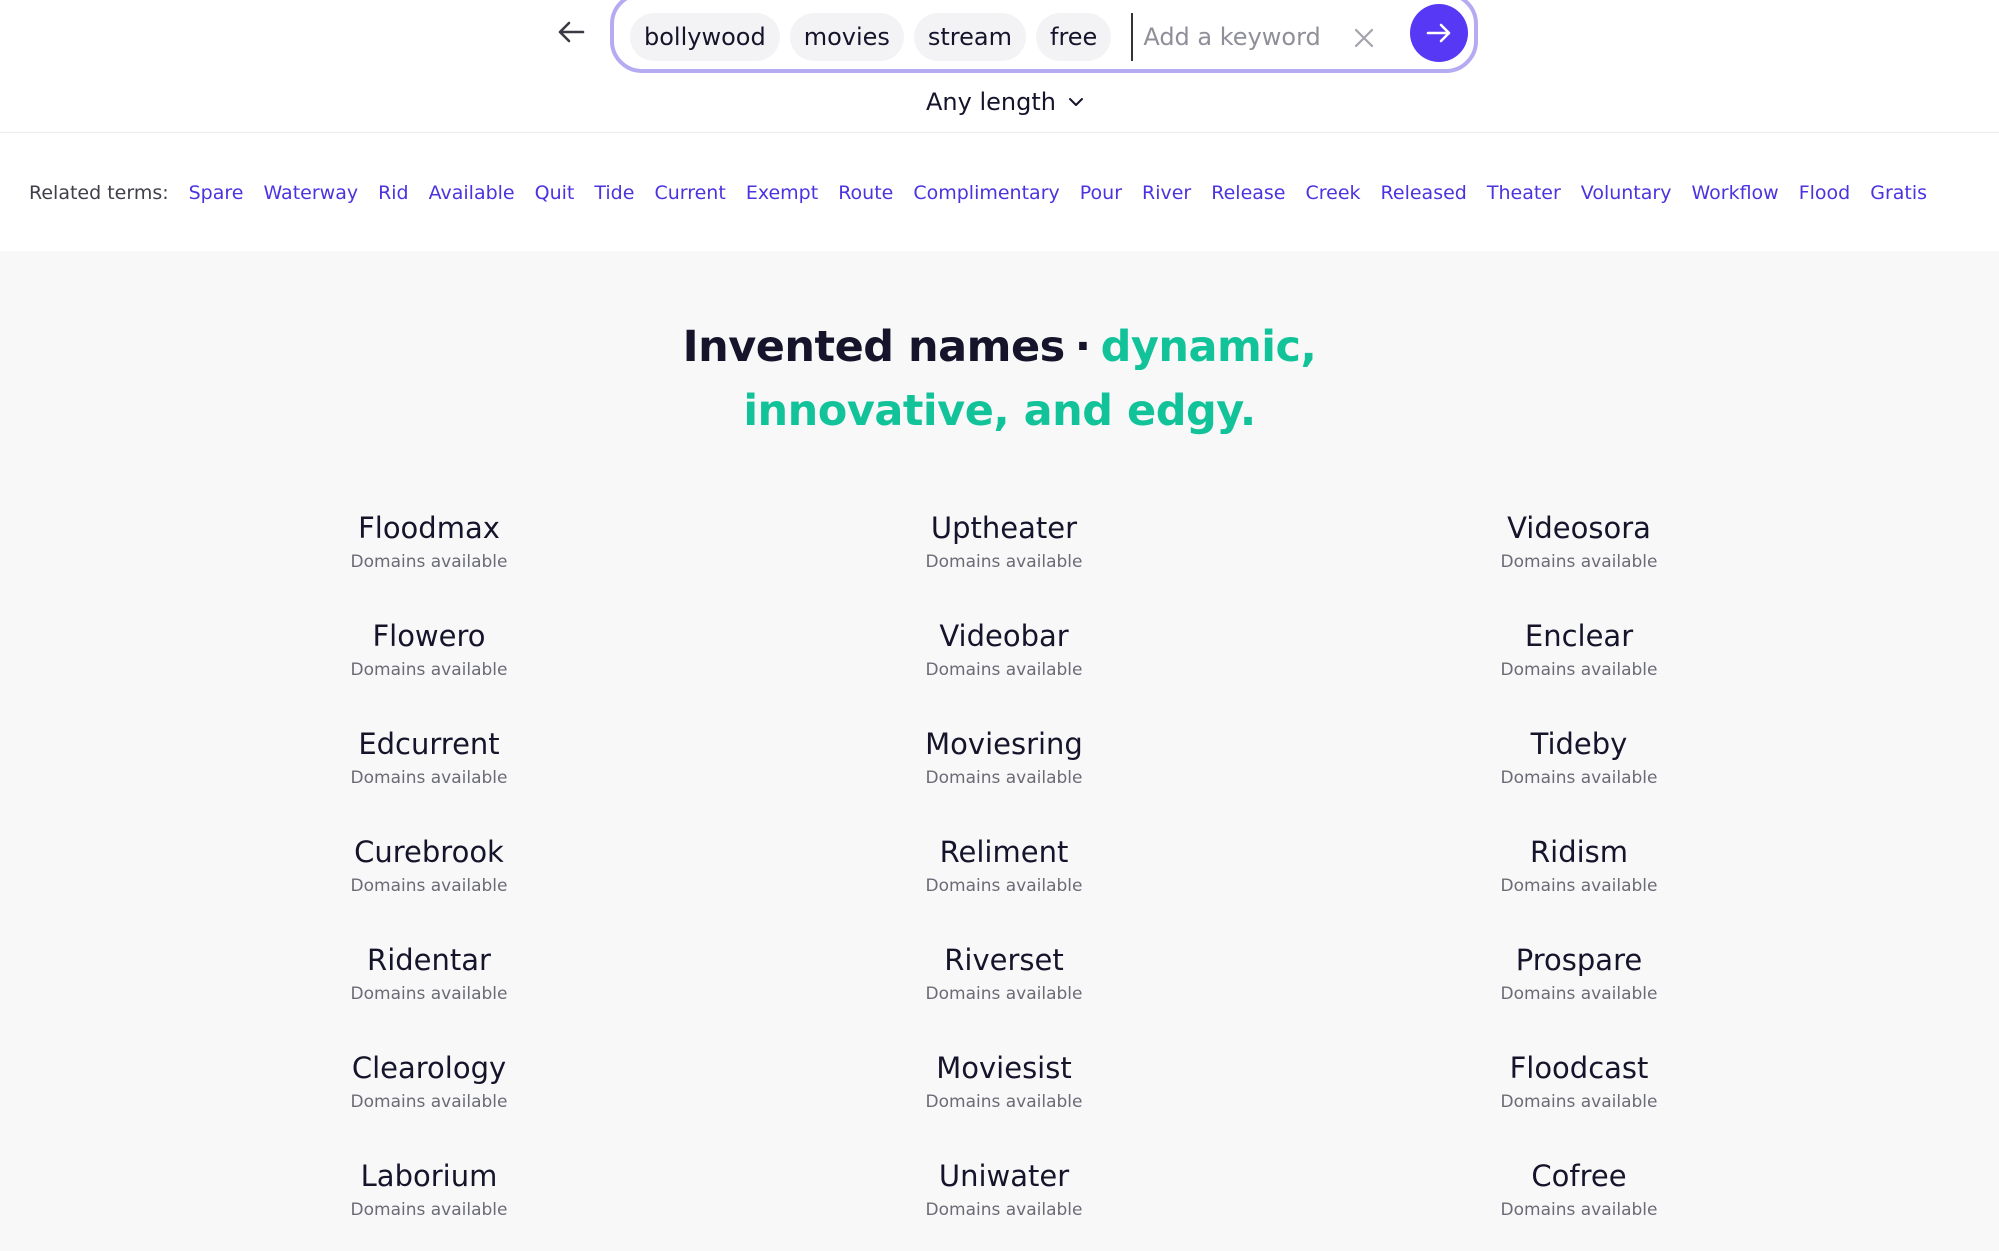  Describe the element at coordinates (1825, 193) in the screenshot. I see `related-term-flood: Flood` at that location.